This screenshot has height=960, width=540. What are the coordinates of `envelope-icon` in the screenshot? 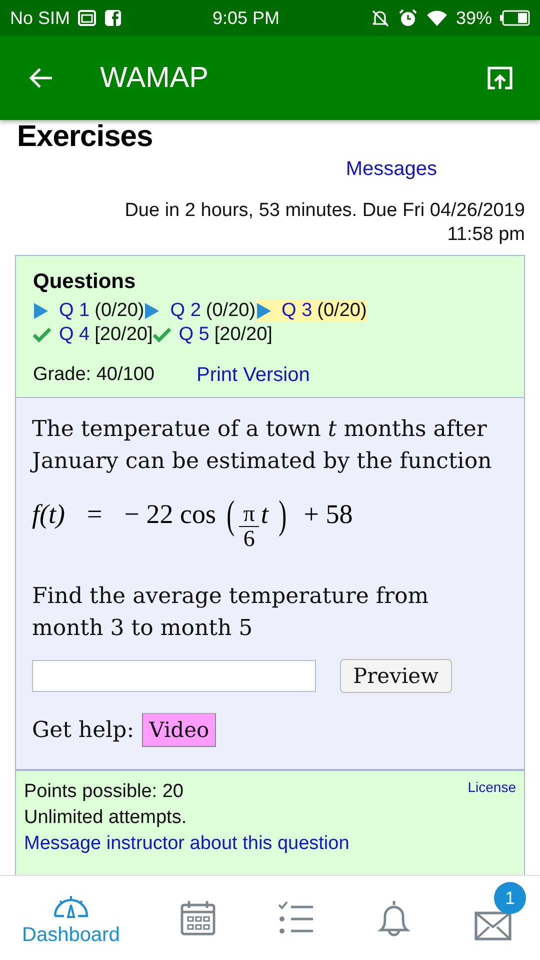 It's located at (493, 926).